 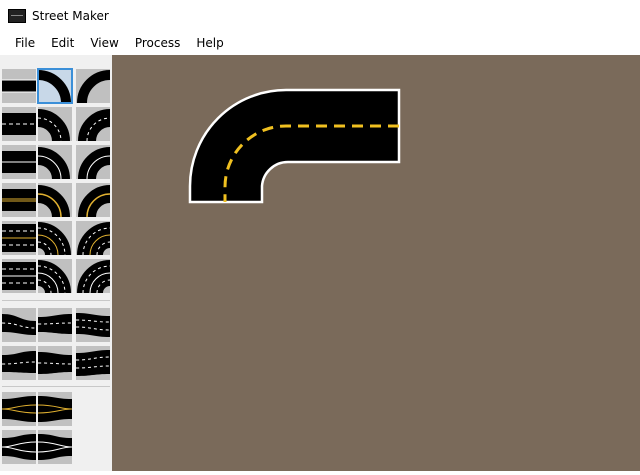 What do you see at coordinates (55, 86) in the screenshot?
I see `tile-curve-1lane` at bounding box center [55, 86].